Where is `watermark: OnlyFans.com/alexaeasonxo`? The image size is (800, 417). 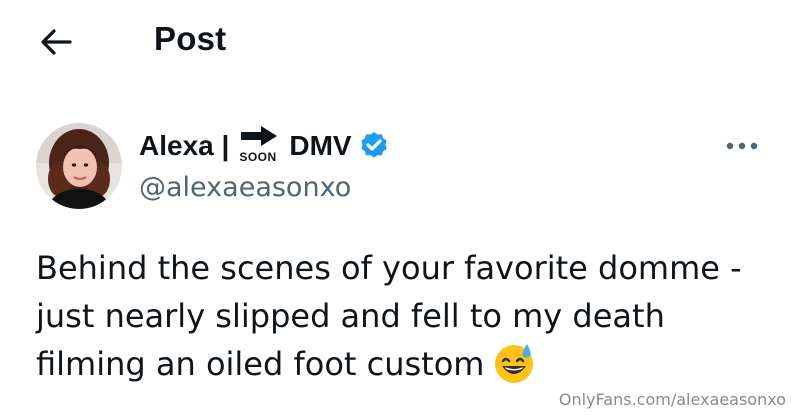
watermark: OnlyFans.com/alexaeasonxo is located at coordinates (672, 399).